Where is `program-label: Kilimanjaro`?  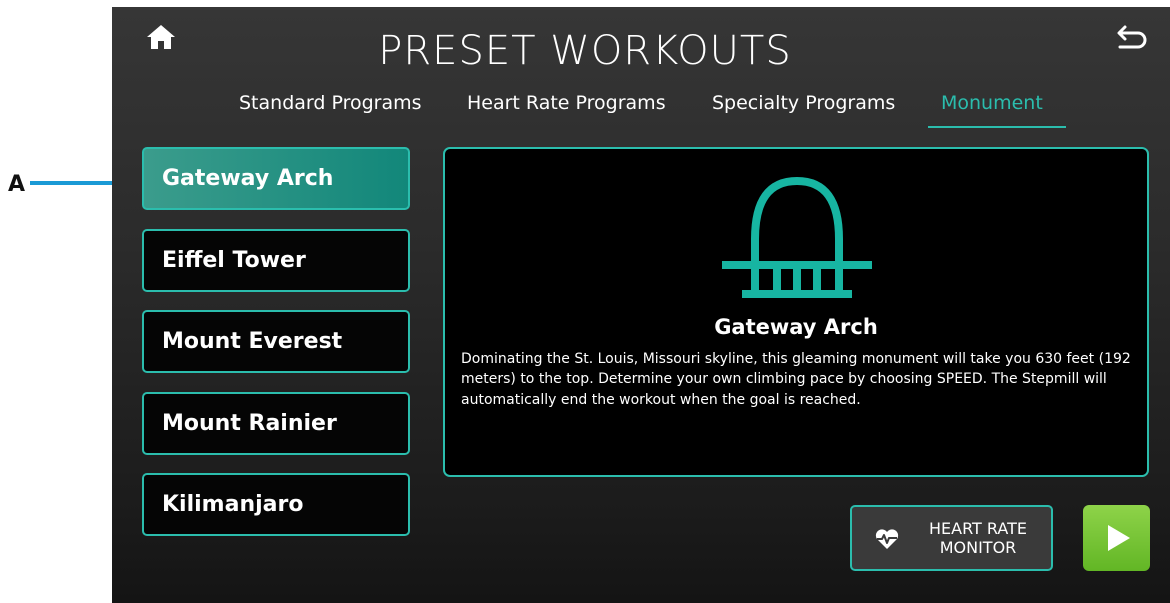
program-label: Kilimanjaro is located at coordinates (233, 504).